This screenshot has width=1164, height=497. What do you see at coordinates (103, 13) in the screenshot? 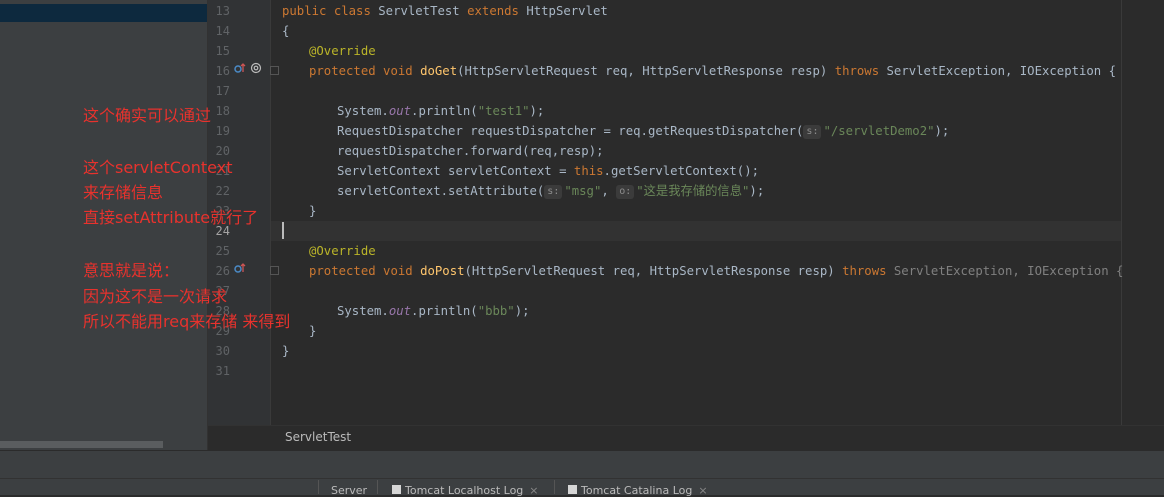
I see `selected-tree-row` at bounding box center [103, 13].